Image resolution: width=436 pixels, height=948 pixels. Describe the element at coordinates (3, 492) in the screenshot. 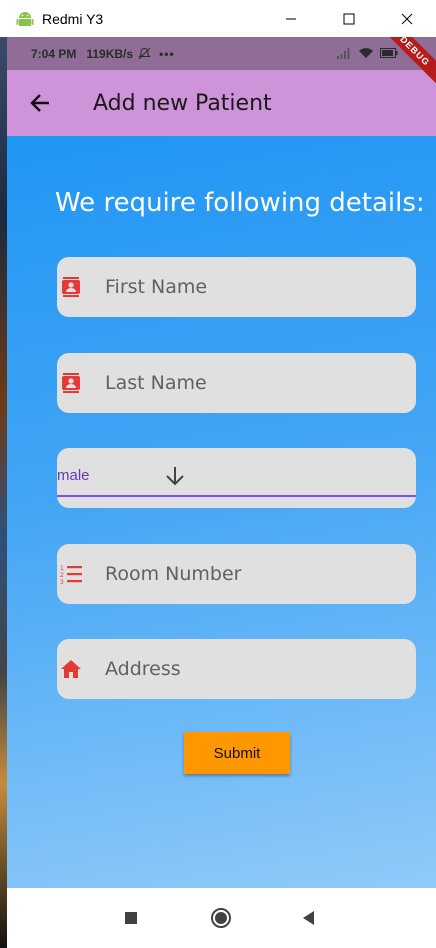

I see `desktop-background-strip` at that location.